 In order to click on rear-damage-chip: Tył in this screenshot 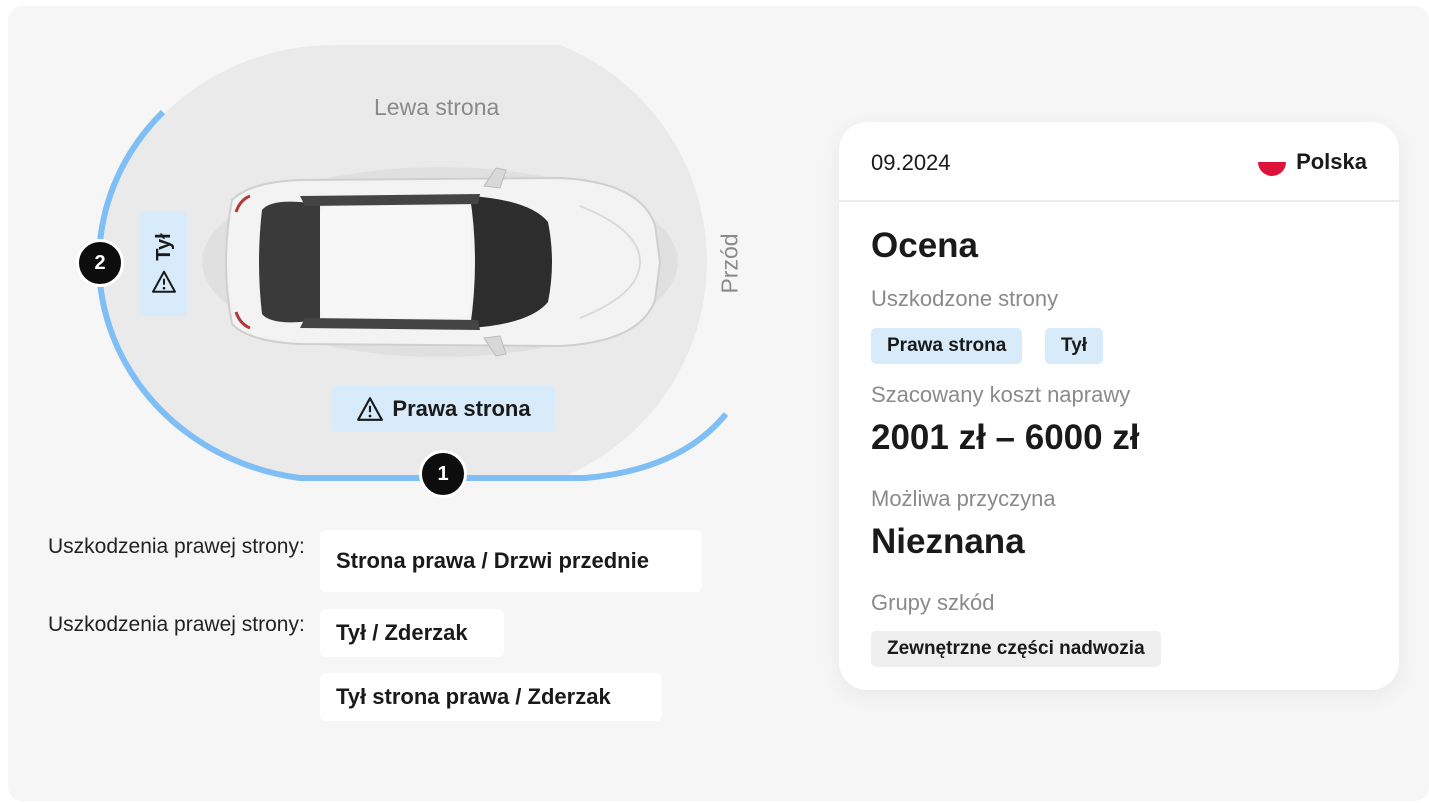, I will do `click(163, 263)`.